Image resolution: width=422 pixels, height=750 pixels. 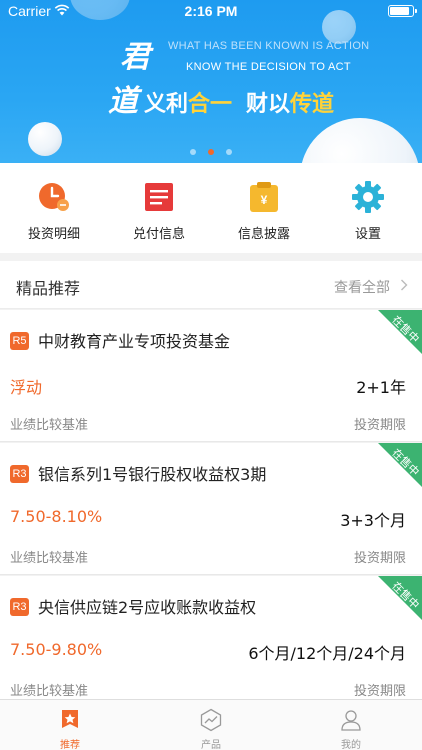 I want to click on quick-item-label: 投资明细, so click(x=53, y=234).